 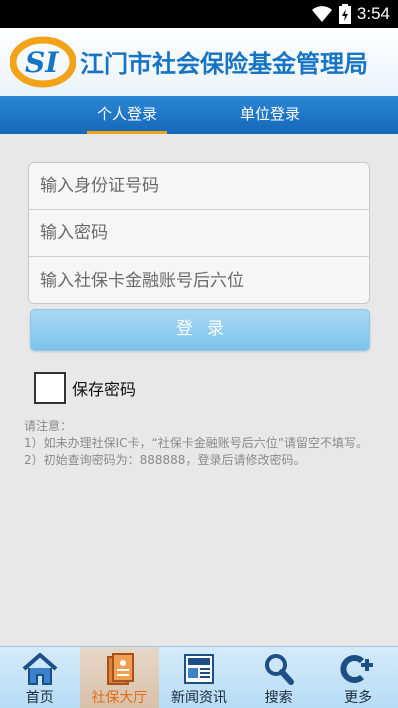 What do you see at coordinates (119, 698) in the screenshot?
I see `nav-label-hall: 社保大厅` at bounding box center [119, 698].